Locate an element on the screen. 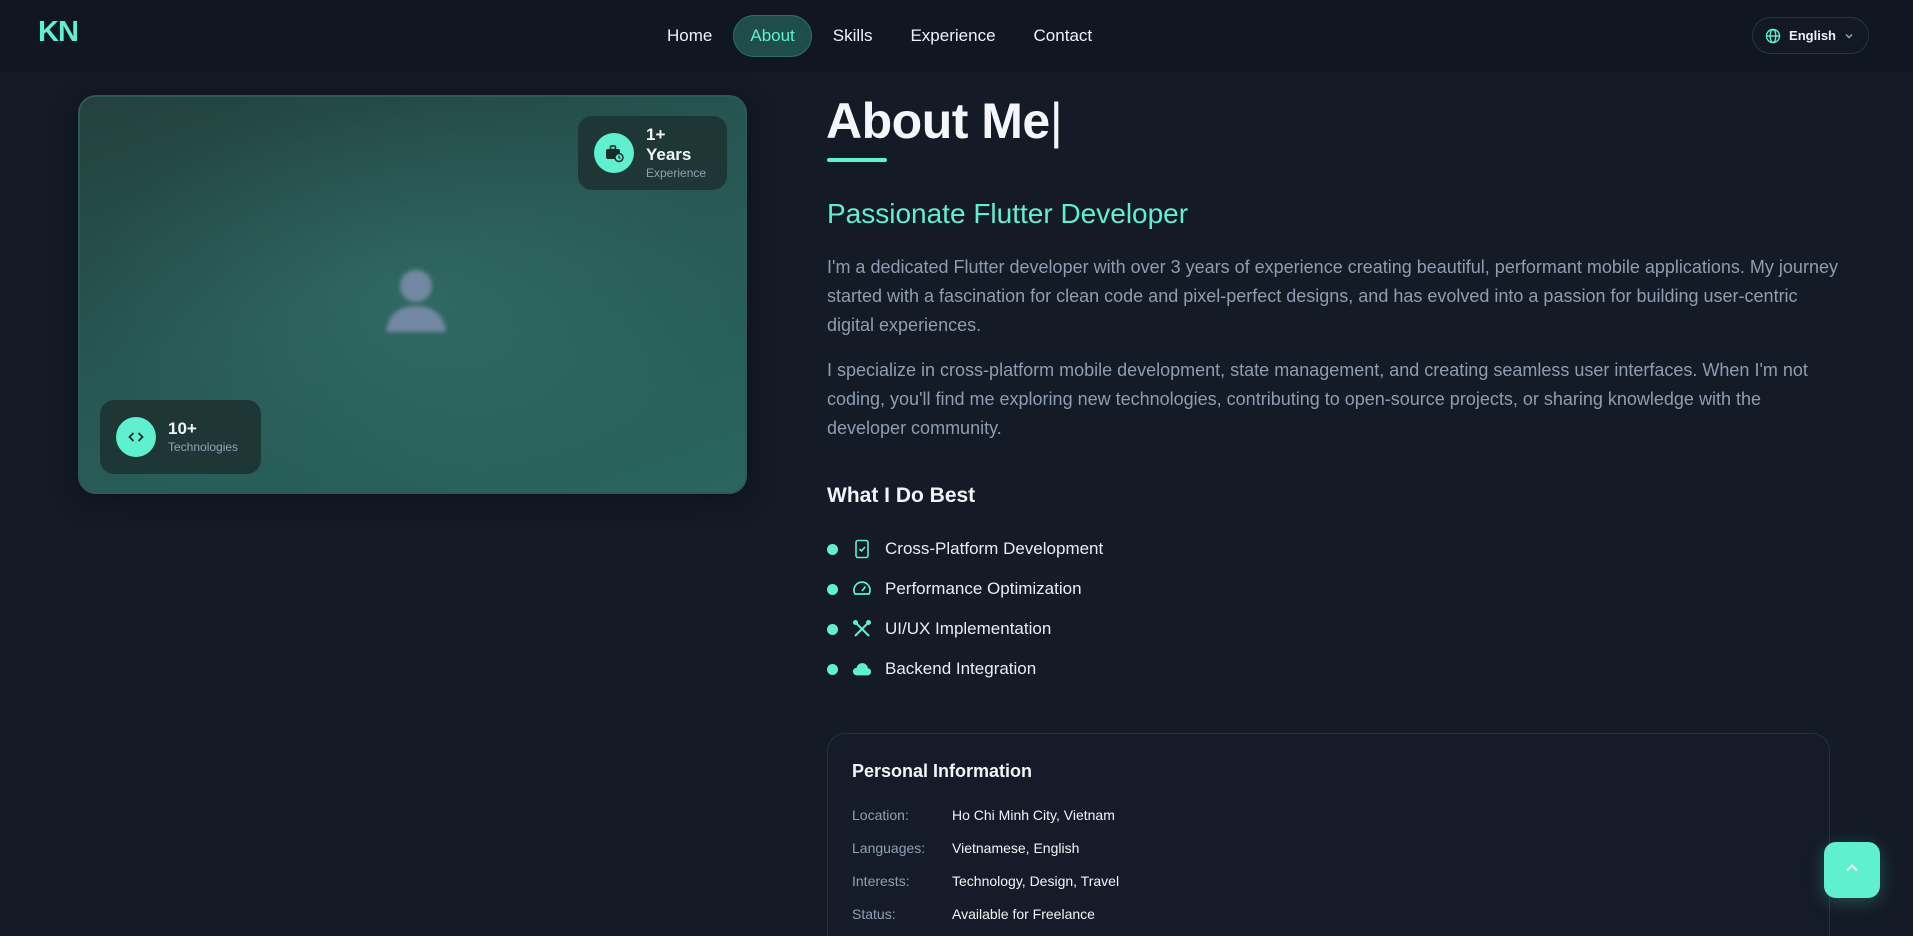 This screenshot has width=1913, height=936. language-label: English is located at coordinates (1812, 35).